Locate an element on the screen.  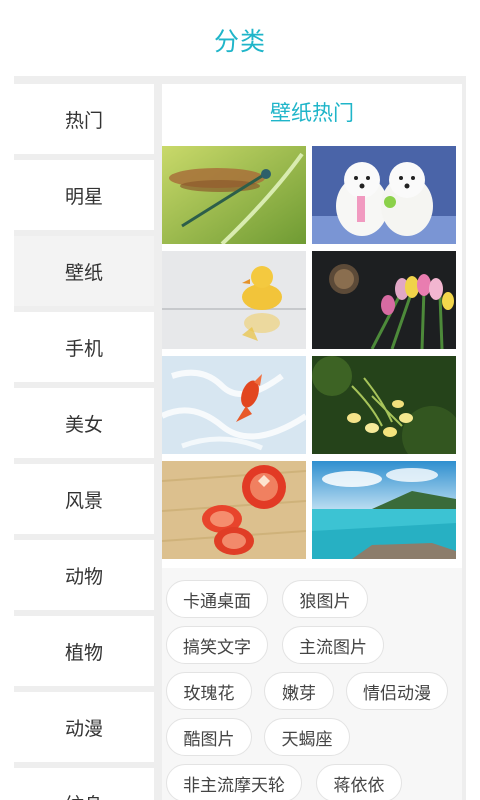
sidebar-item-celebrity: 明星 is located at coordinates (84, 195).